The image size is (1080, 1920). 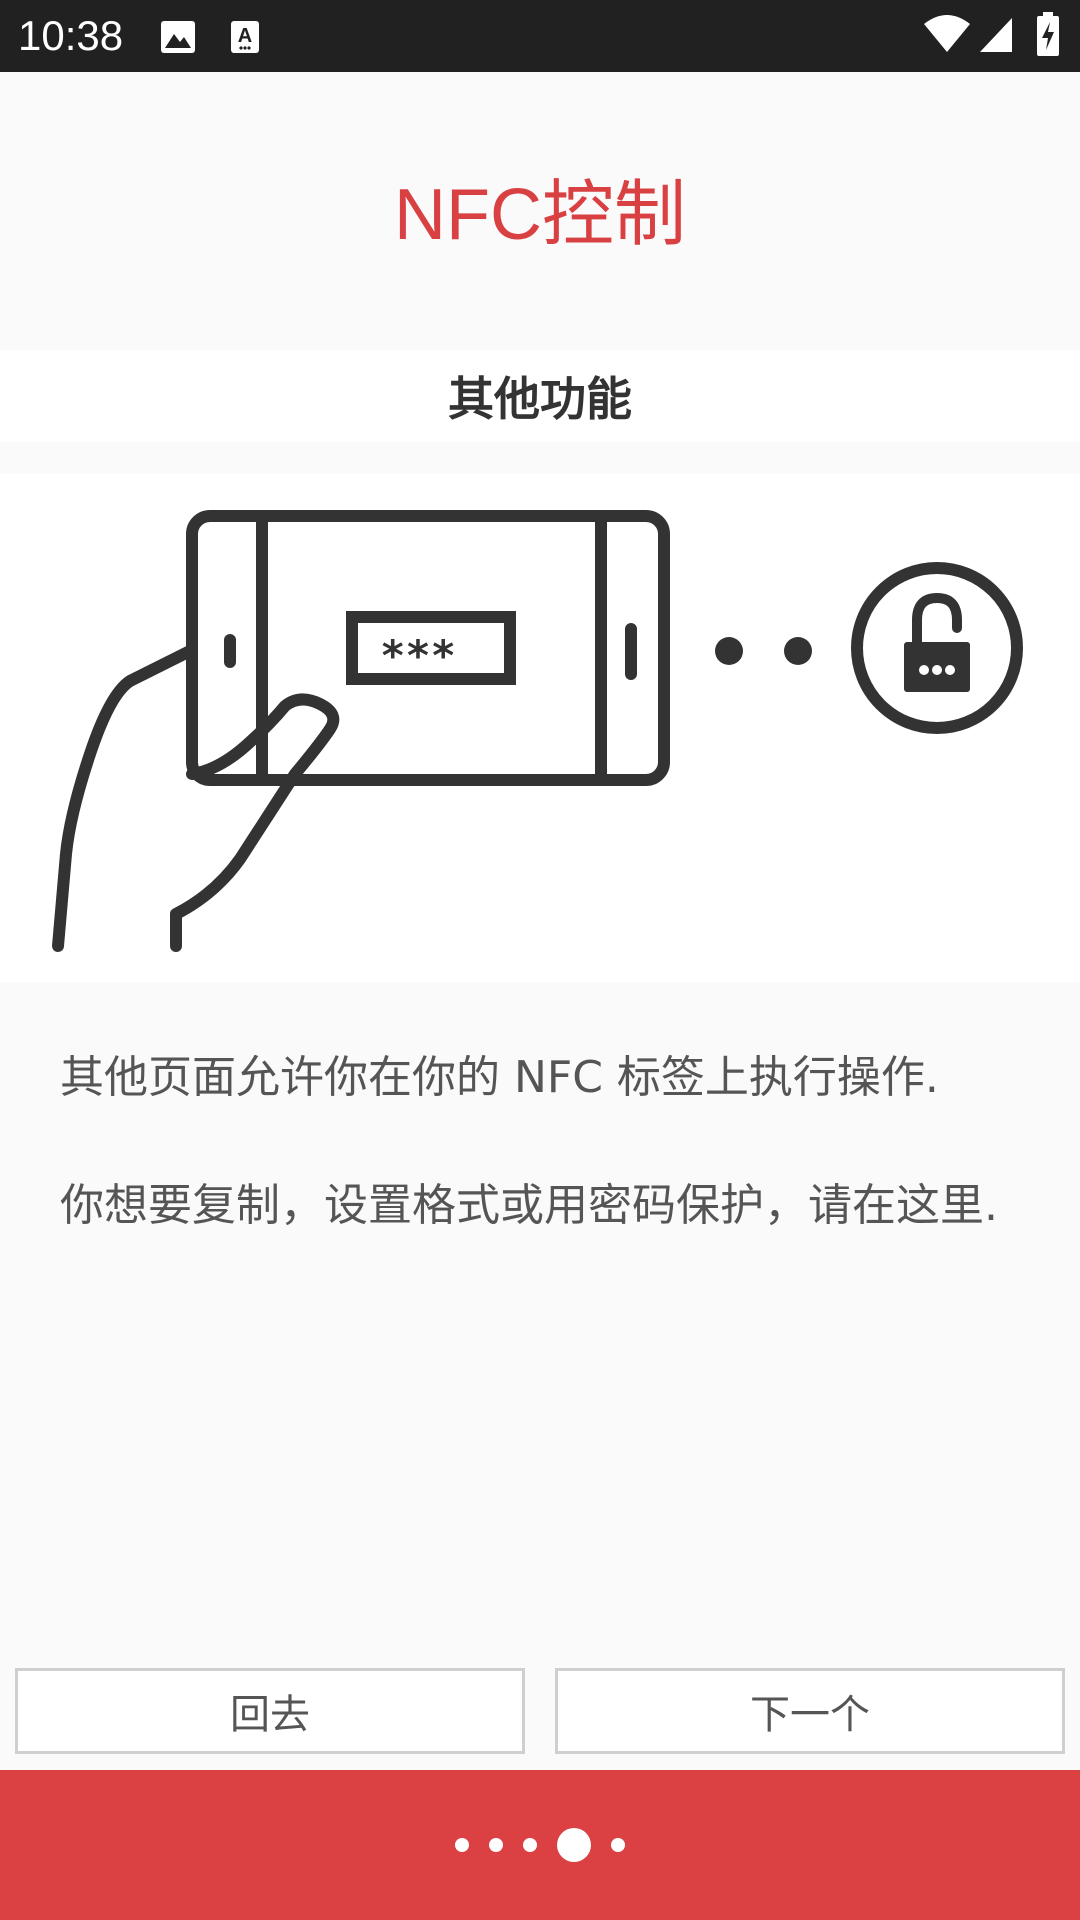 I want to click on status-bar: 10:38 A, so click(x=540, y=36).